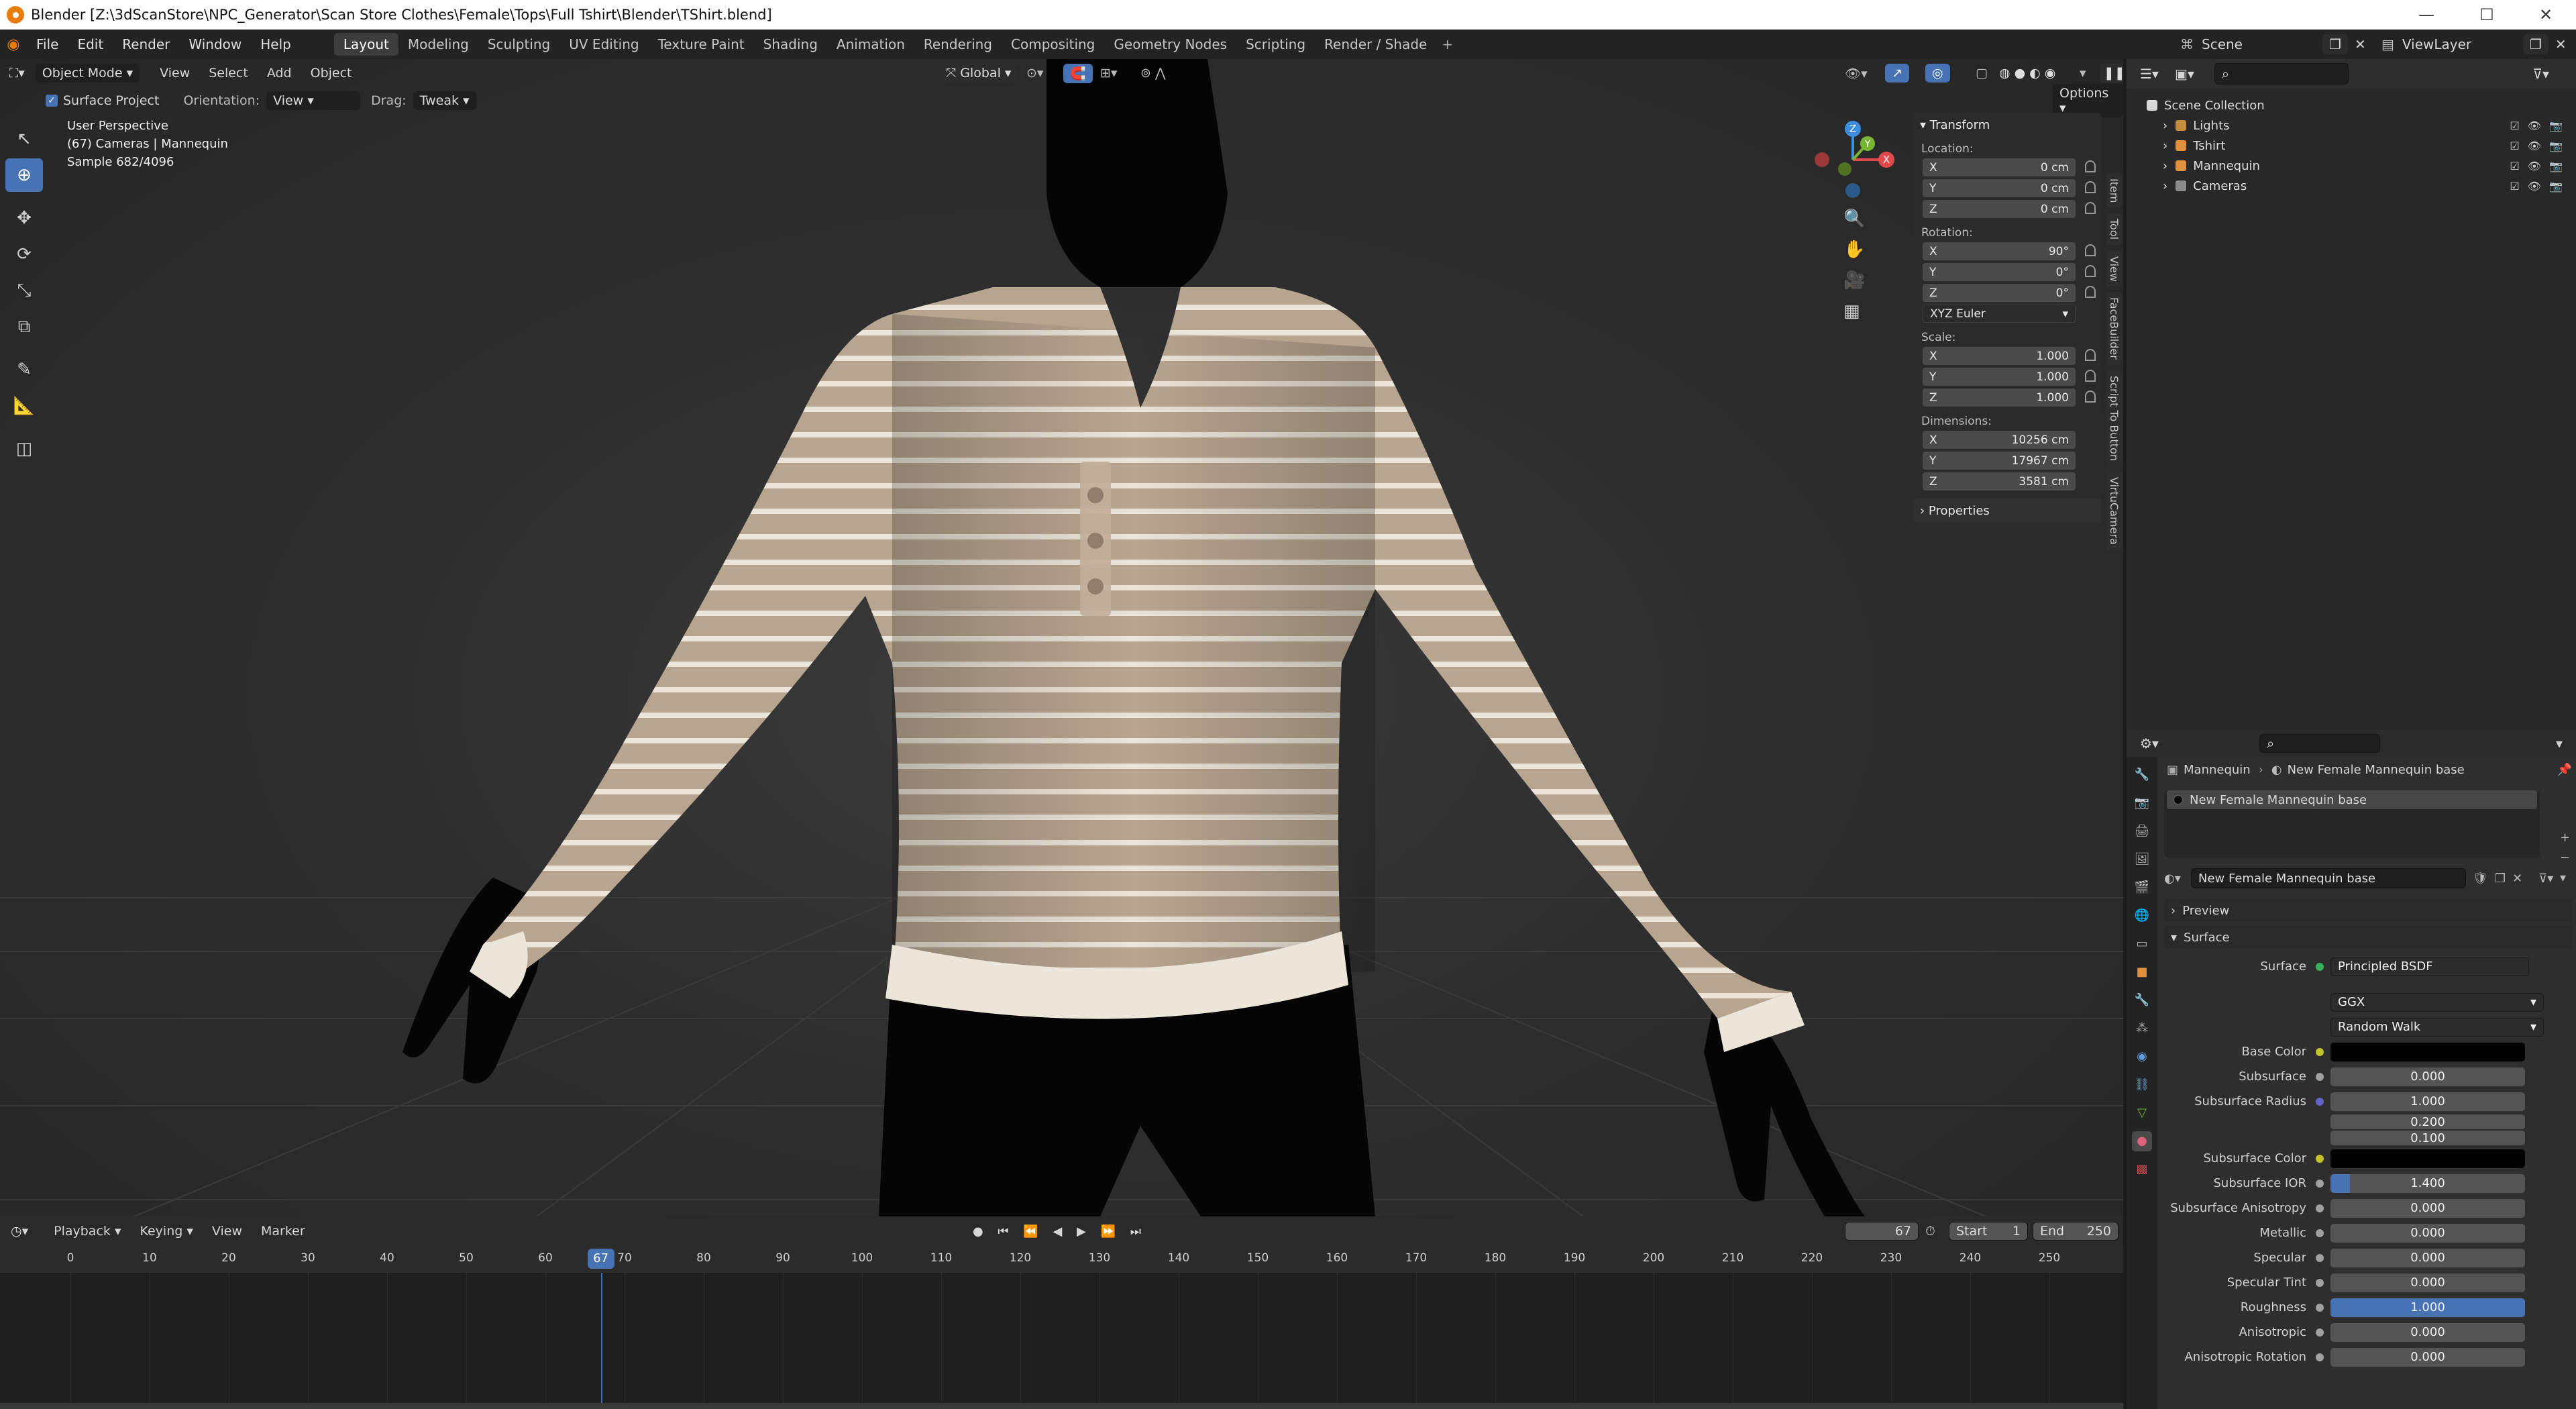 The width and height of the screenshot is (2576, 1409). What do you see at coordinates (2352, 823) in the screenshot?
I see `material-slots-list: New Female Mannequin base` at bounding box center [2352, 823].